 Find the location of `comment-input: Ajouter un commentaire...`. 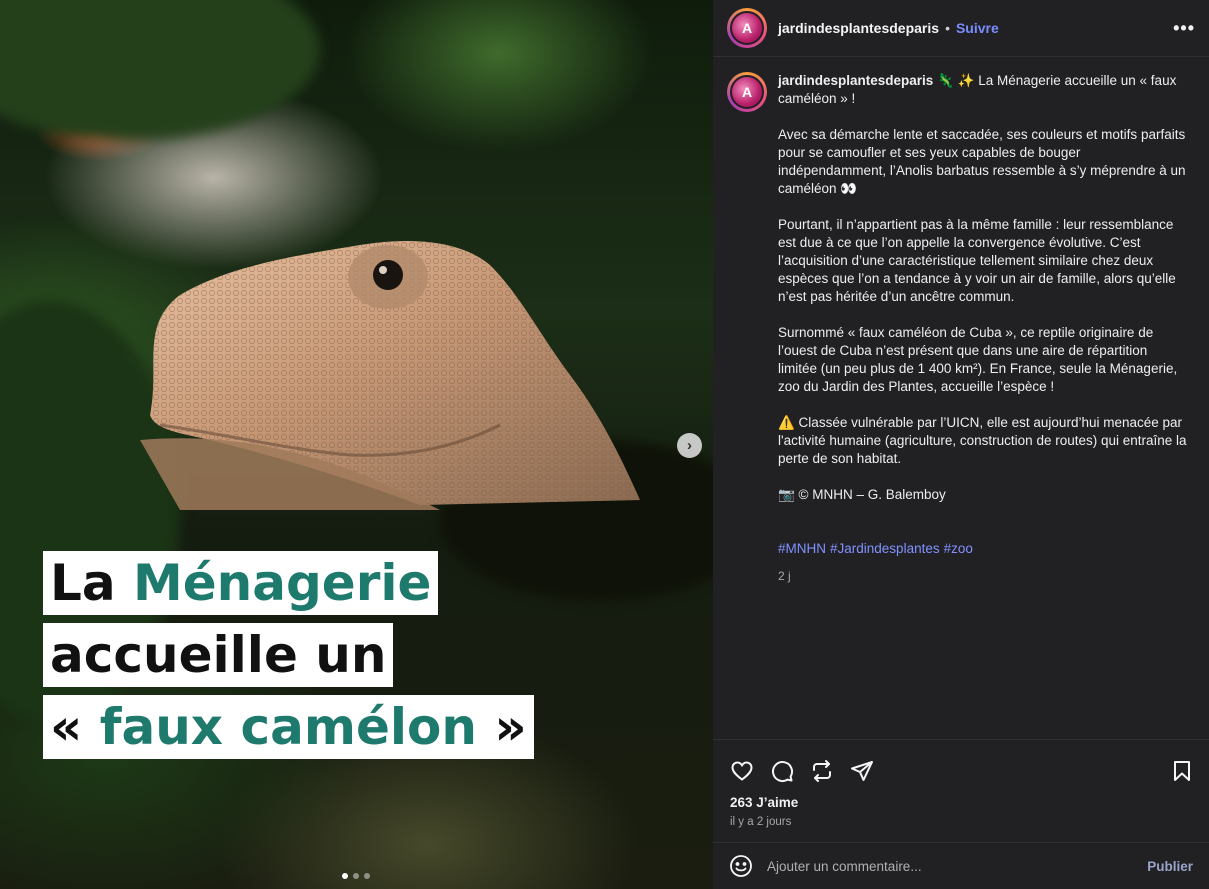

comment-input: Ajouter un commentaire... is located at coordinates (957, 866).